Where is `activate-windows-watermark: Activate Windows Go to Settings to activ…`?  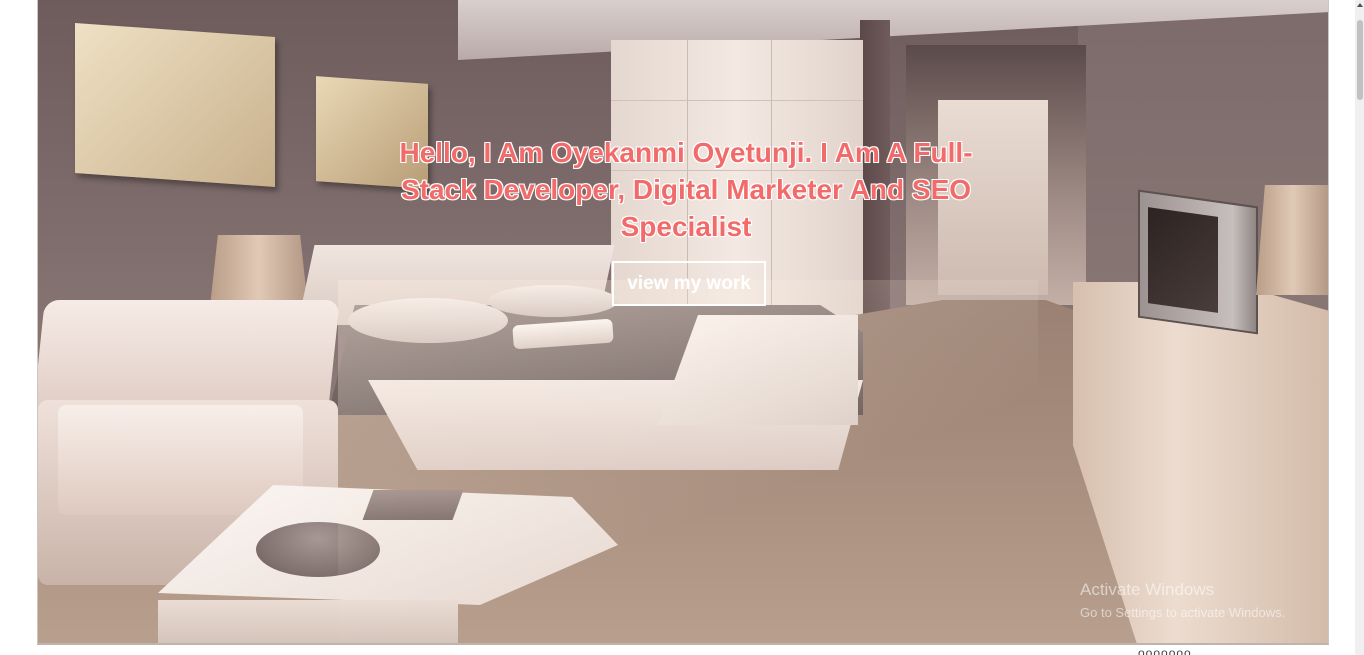 activate-windows-watermark: Activate Windows Go to Settings to activ… is located at coordinates (1182, 601).